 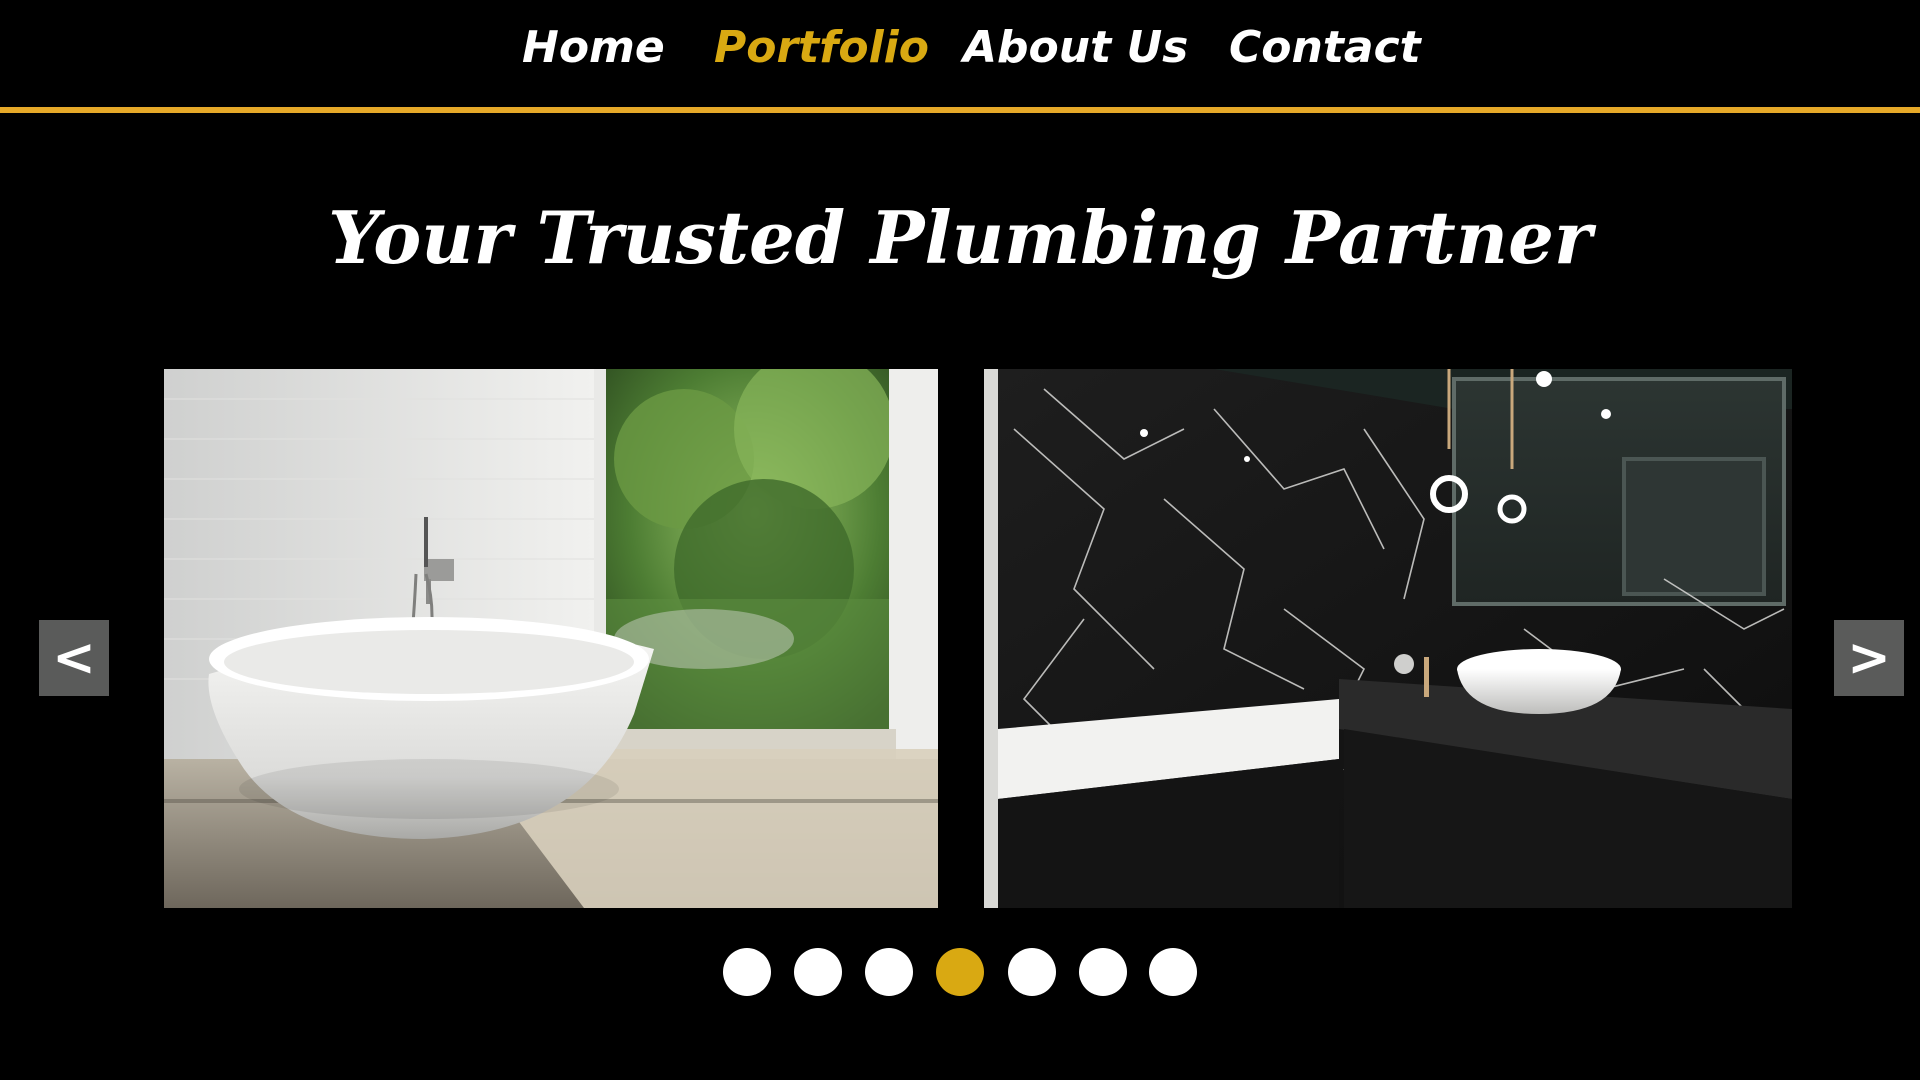 What do you see at coordinates (821, 48) in the screenshot?
I see `nav-link-portfolio: Portfolio` at bounding box center [821, 48].